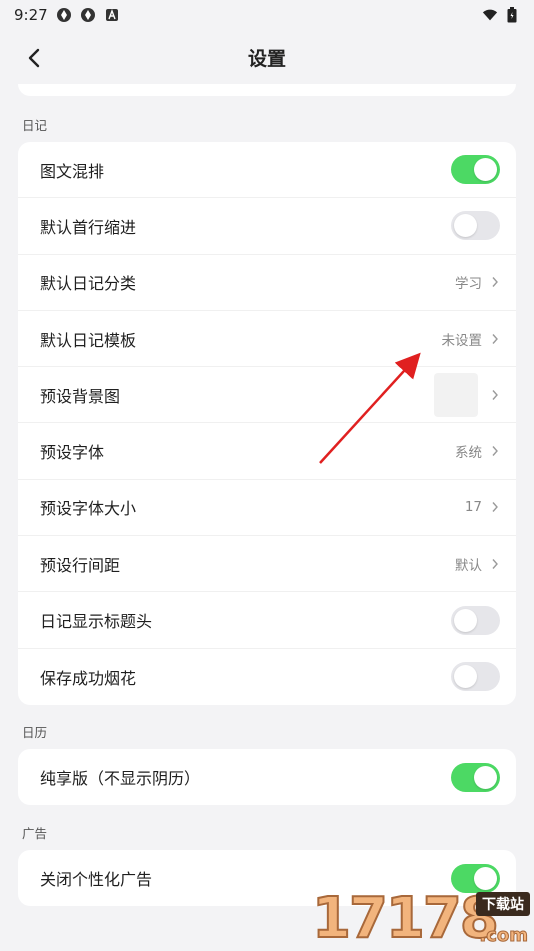 This screenshot has width=534, height=951. I want to click on toggle-image-text-layout, so click(475, 170).